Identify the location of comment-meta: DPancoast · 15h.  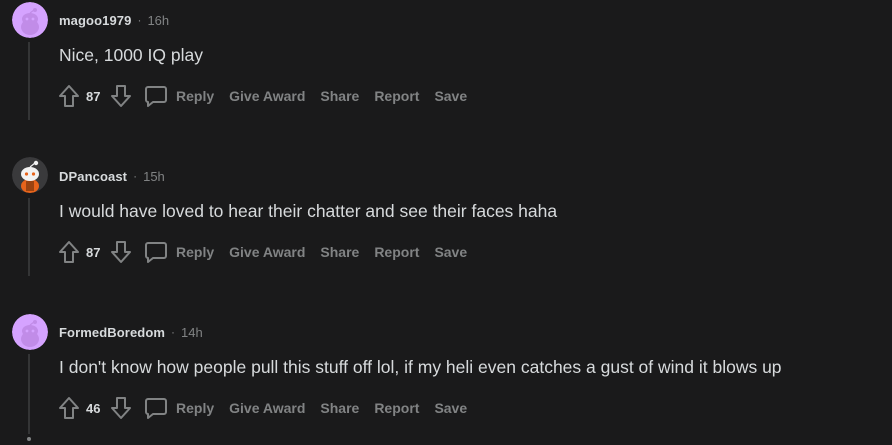
(112, 176).